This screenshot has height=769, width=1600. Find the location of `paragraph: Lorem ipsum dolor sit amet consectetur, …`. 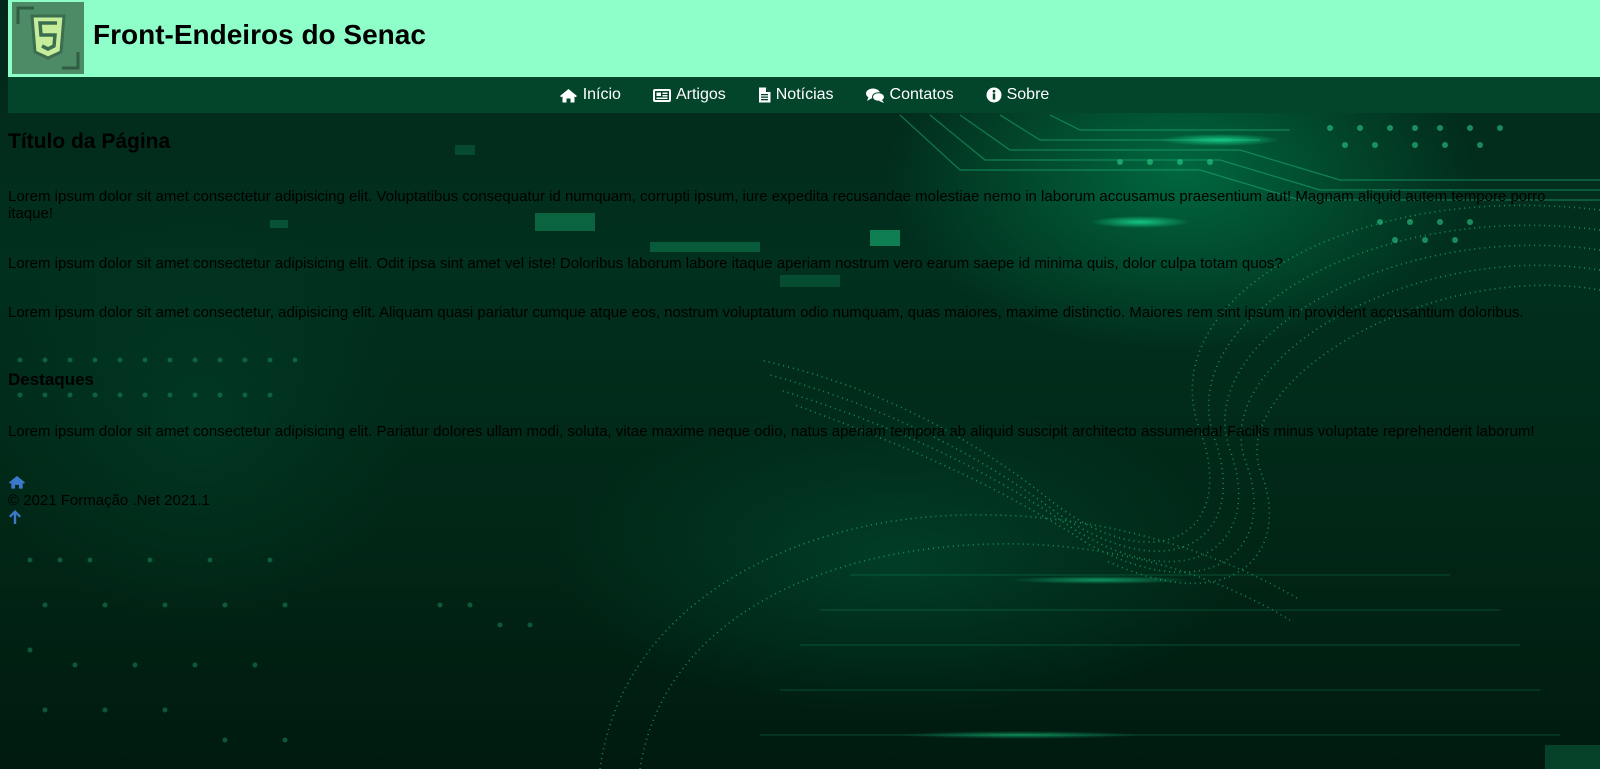

paragraph: Lorem ipsum dolor sit amet consectetur, … is located at coordinates (766, 312).